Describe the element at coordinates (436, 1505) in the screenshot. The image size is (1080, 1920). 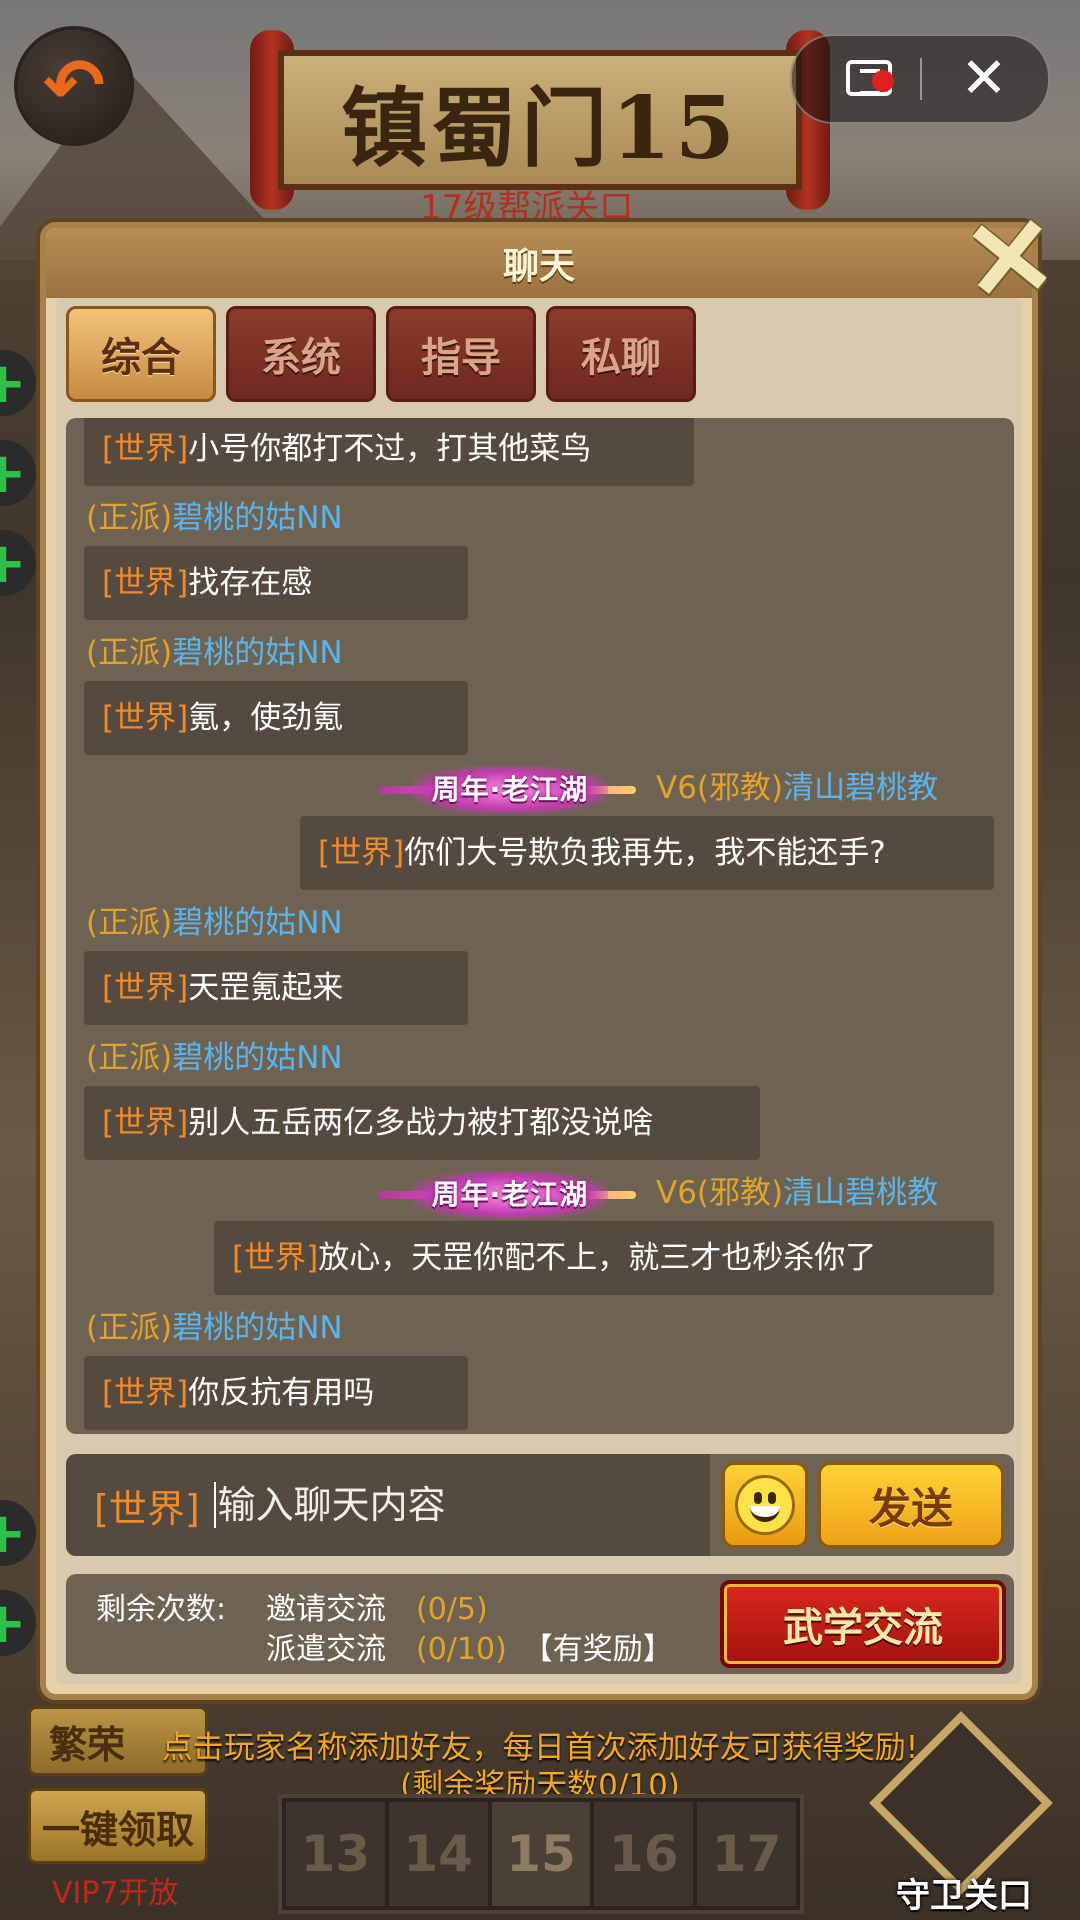
I see `chat-input` at that location.